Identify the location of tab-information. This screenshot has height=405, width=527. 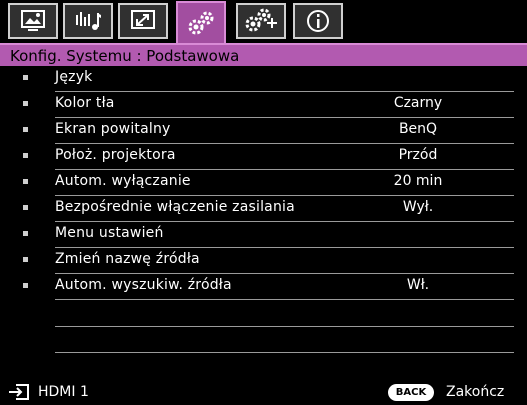
(318, 21).